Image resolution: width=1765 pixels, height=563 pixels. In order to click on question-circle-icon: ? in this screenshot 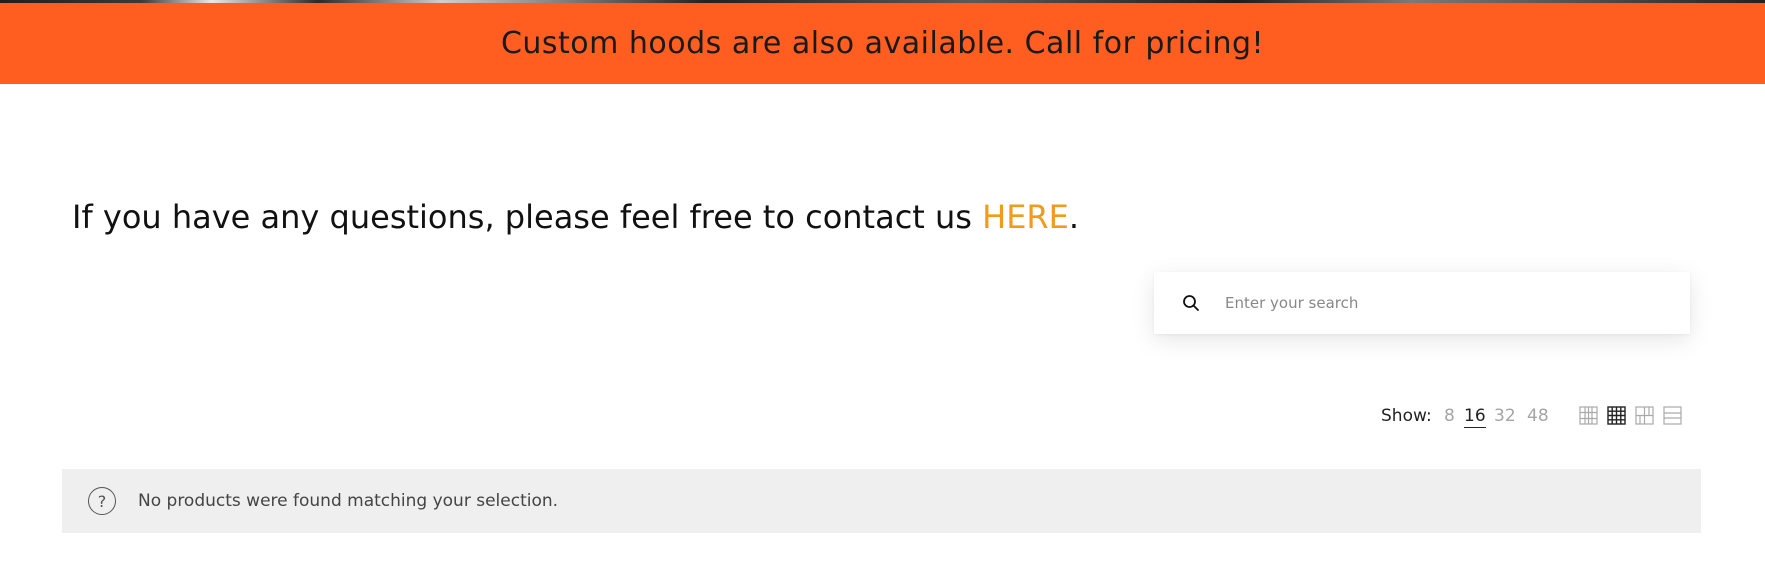, I will do `click(102, 501)`.